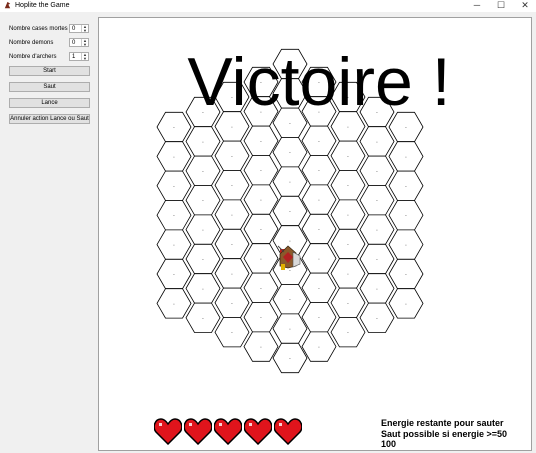 Image resolution: width=536 pixels, height=453 pixels. I want to click on jump-button: Saut, so click(49, 87).